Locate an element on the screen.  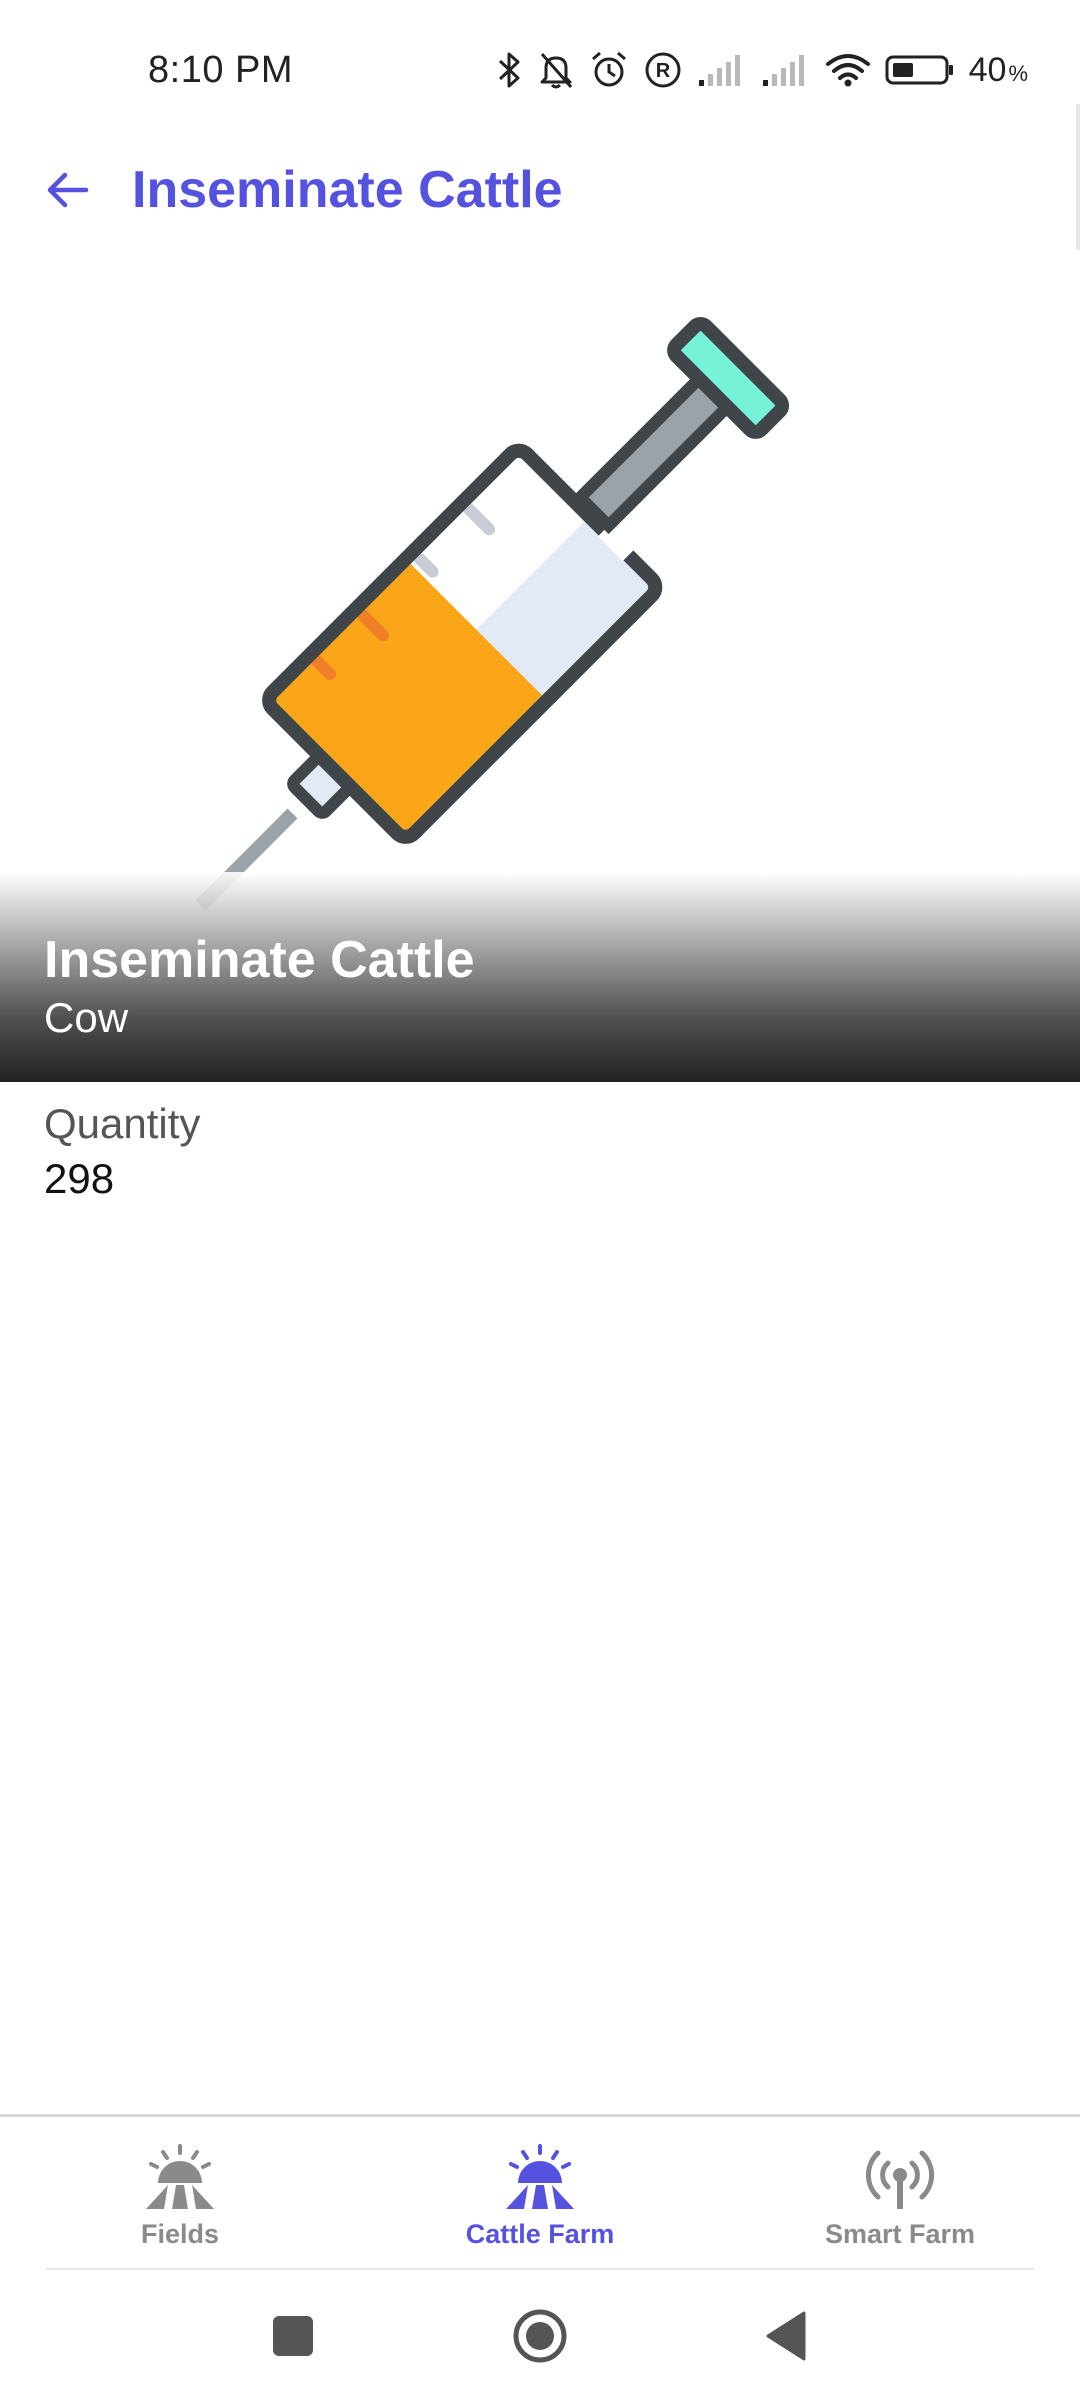
hero-title: Inseminate Cattle is located at coordinates (259, 960).